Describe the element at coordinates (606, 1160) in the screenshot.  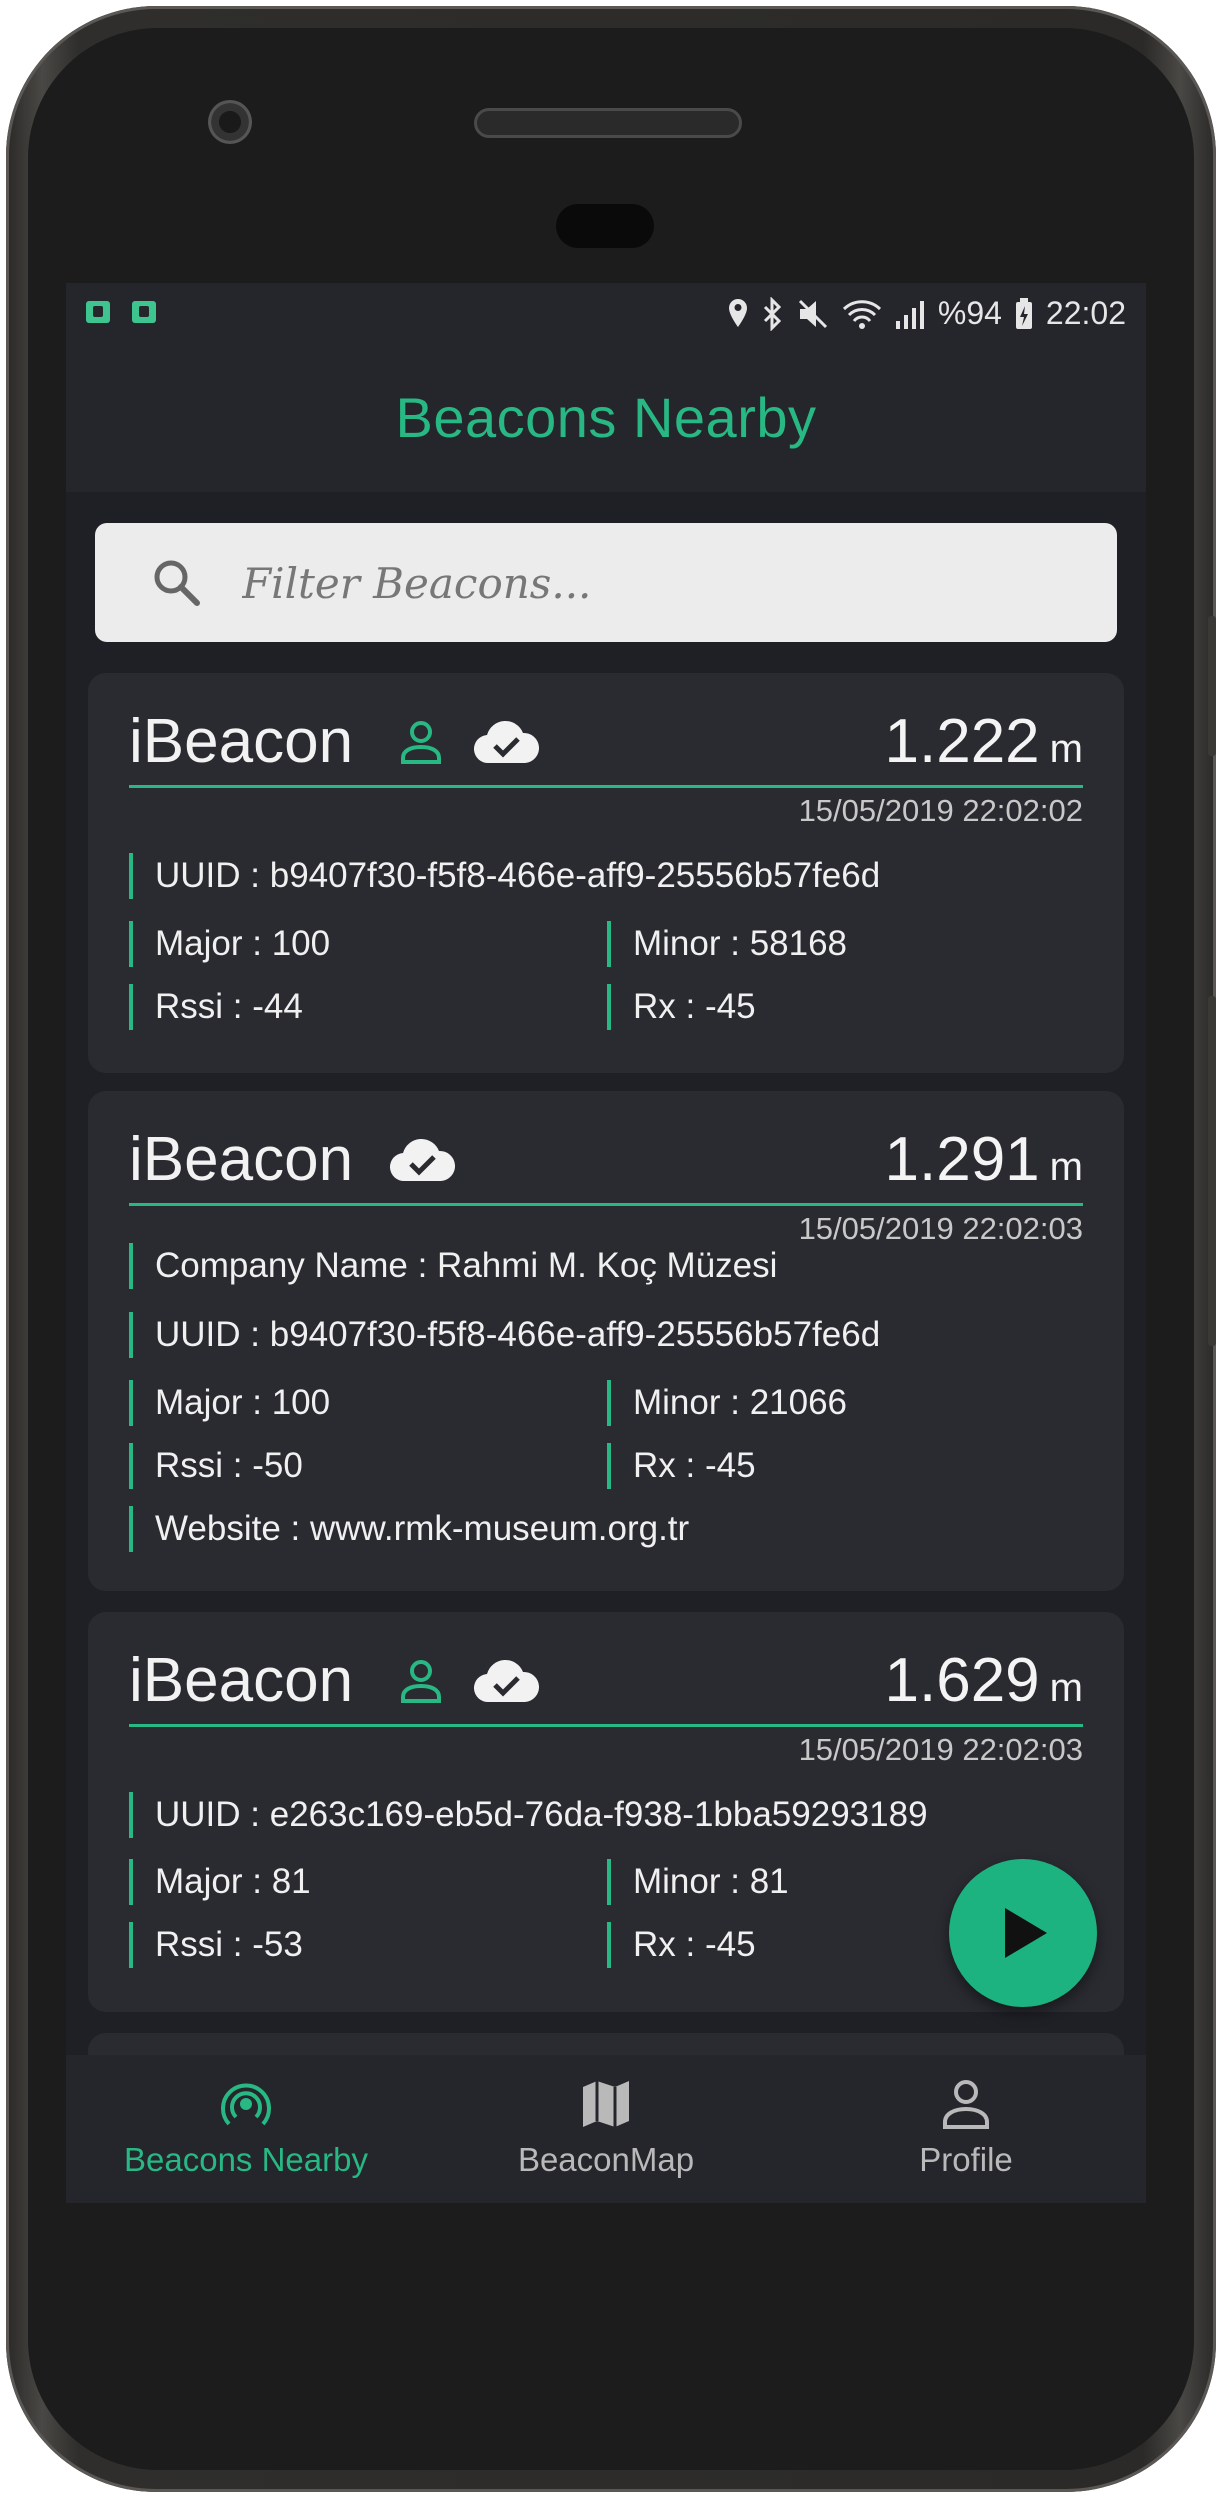
I see `beacon-card-header: iBeacon 1.291 m` at that location.